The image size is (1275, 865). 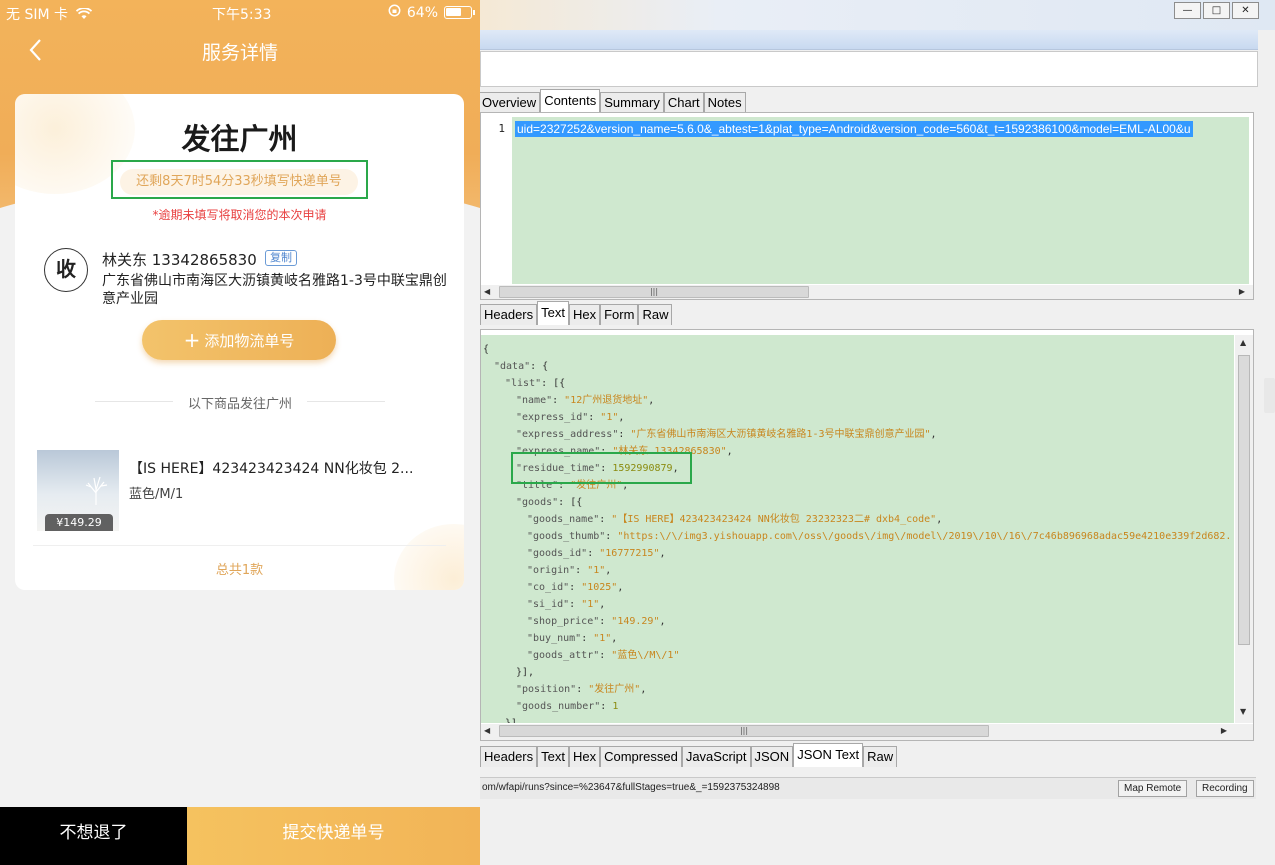 I want to click on json-line: {, so click(x=858, y=349).